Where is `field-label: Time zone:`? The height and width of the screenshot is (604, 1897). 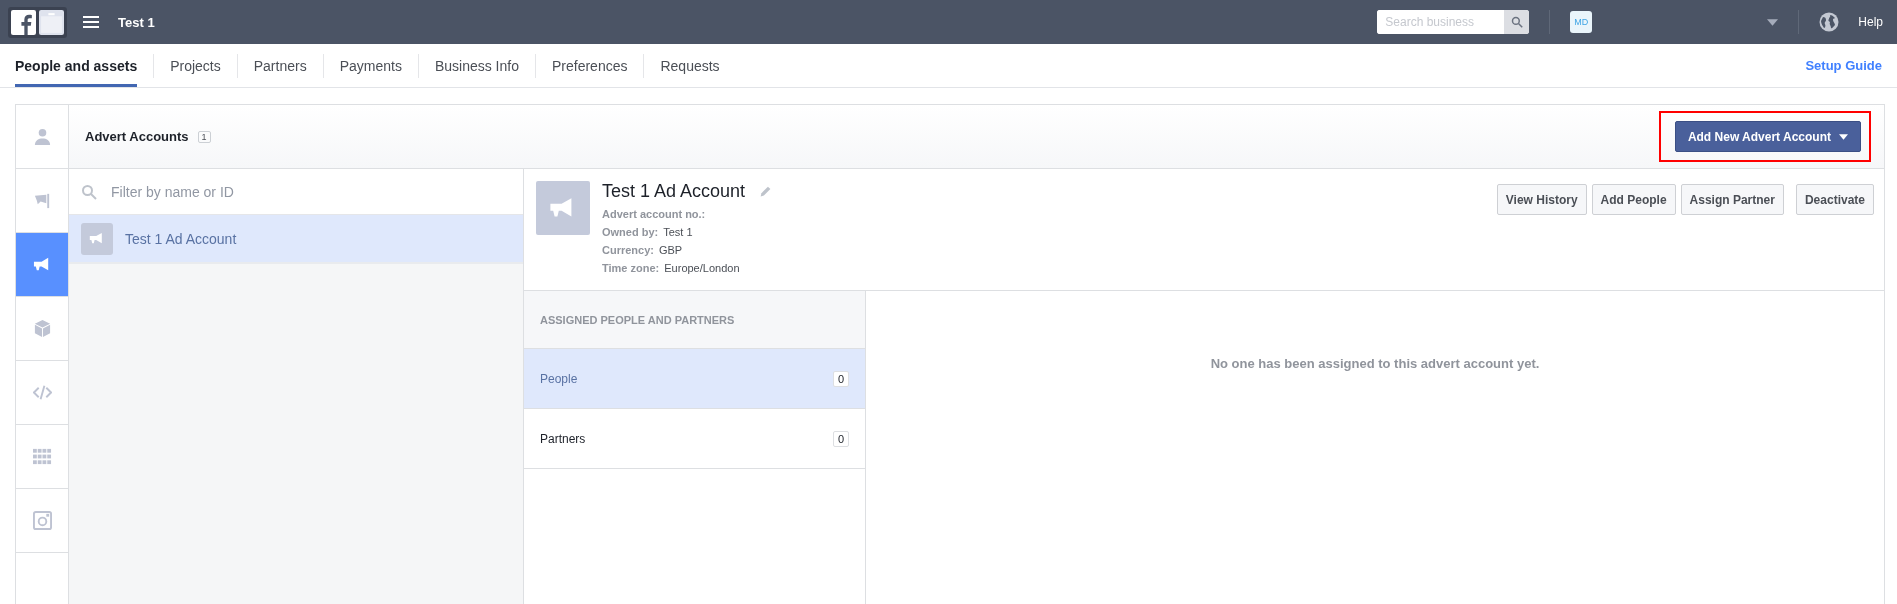 field-label: Time zone: is located at coordinates (631, 268).